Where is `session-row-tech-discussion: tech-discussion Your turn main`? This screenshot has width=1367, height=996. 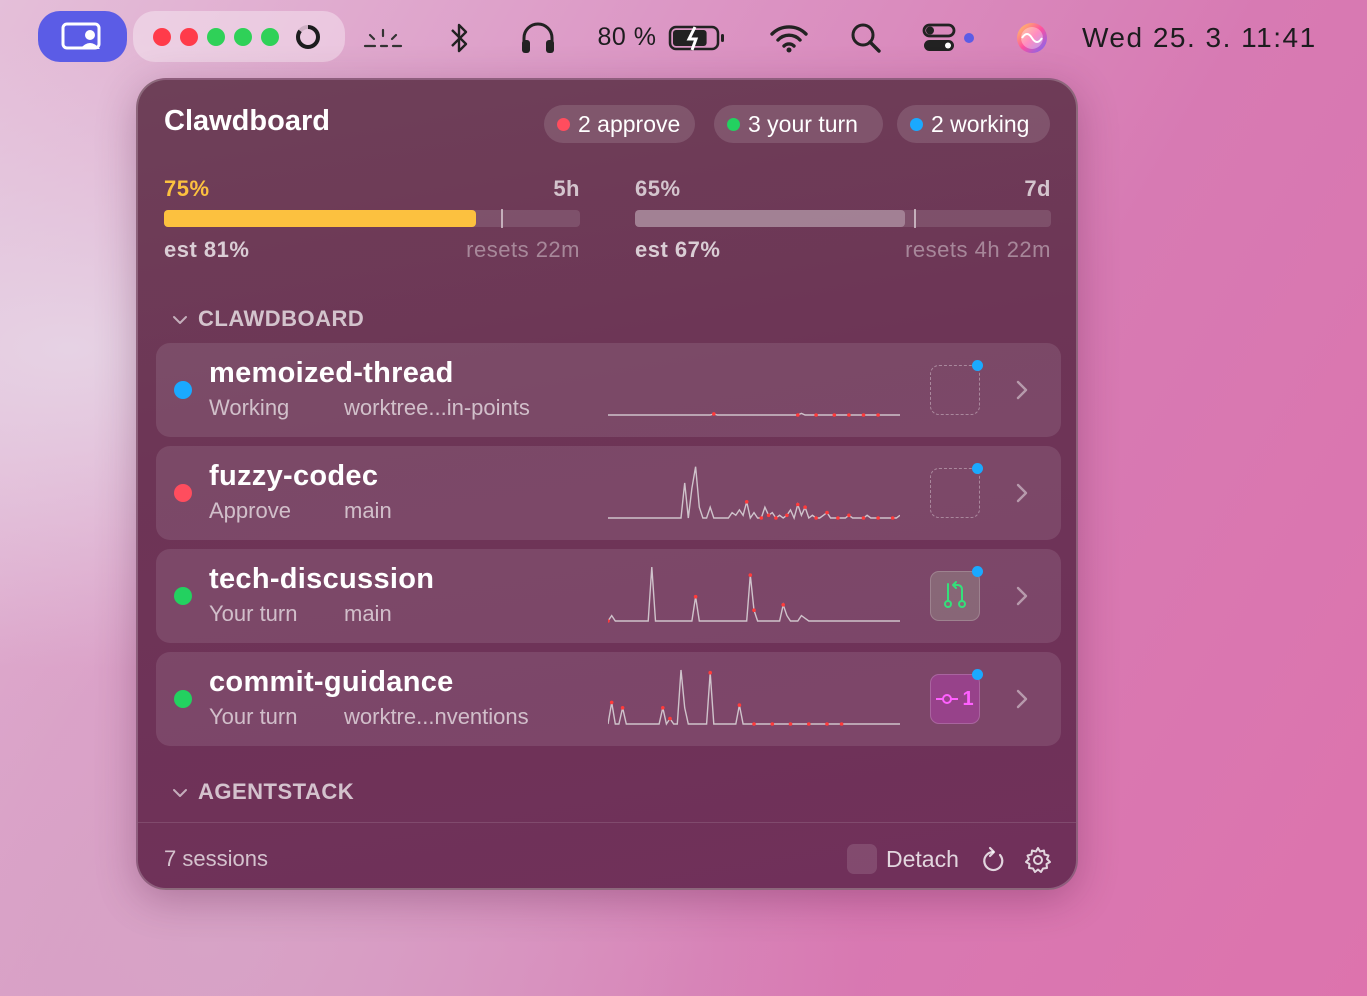
session-row-tech-discussion: tech-discussion Your turn main is located at coordinates (608, 596).